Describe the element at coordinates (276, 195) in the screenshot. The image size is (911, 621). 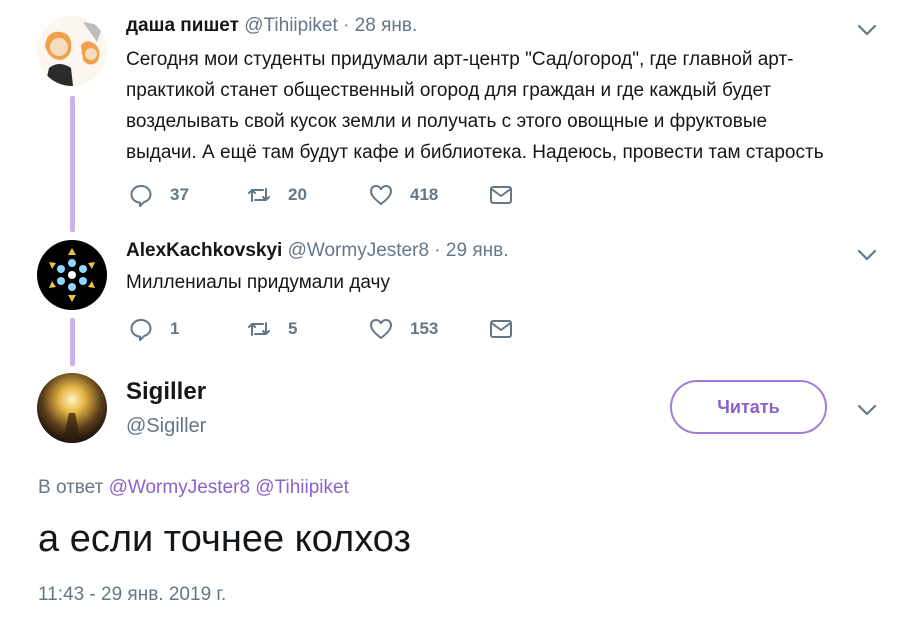
I see `retweet-button: 20` at that location.